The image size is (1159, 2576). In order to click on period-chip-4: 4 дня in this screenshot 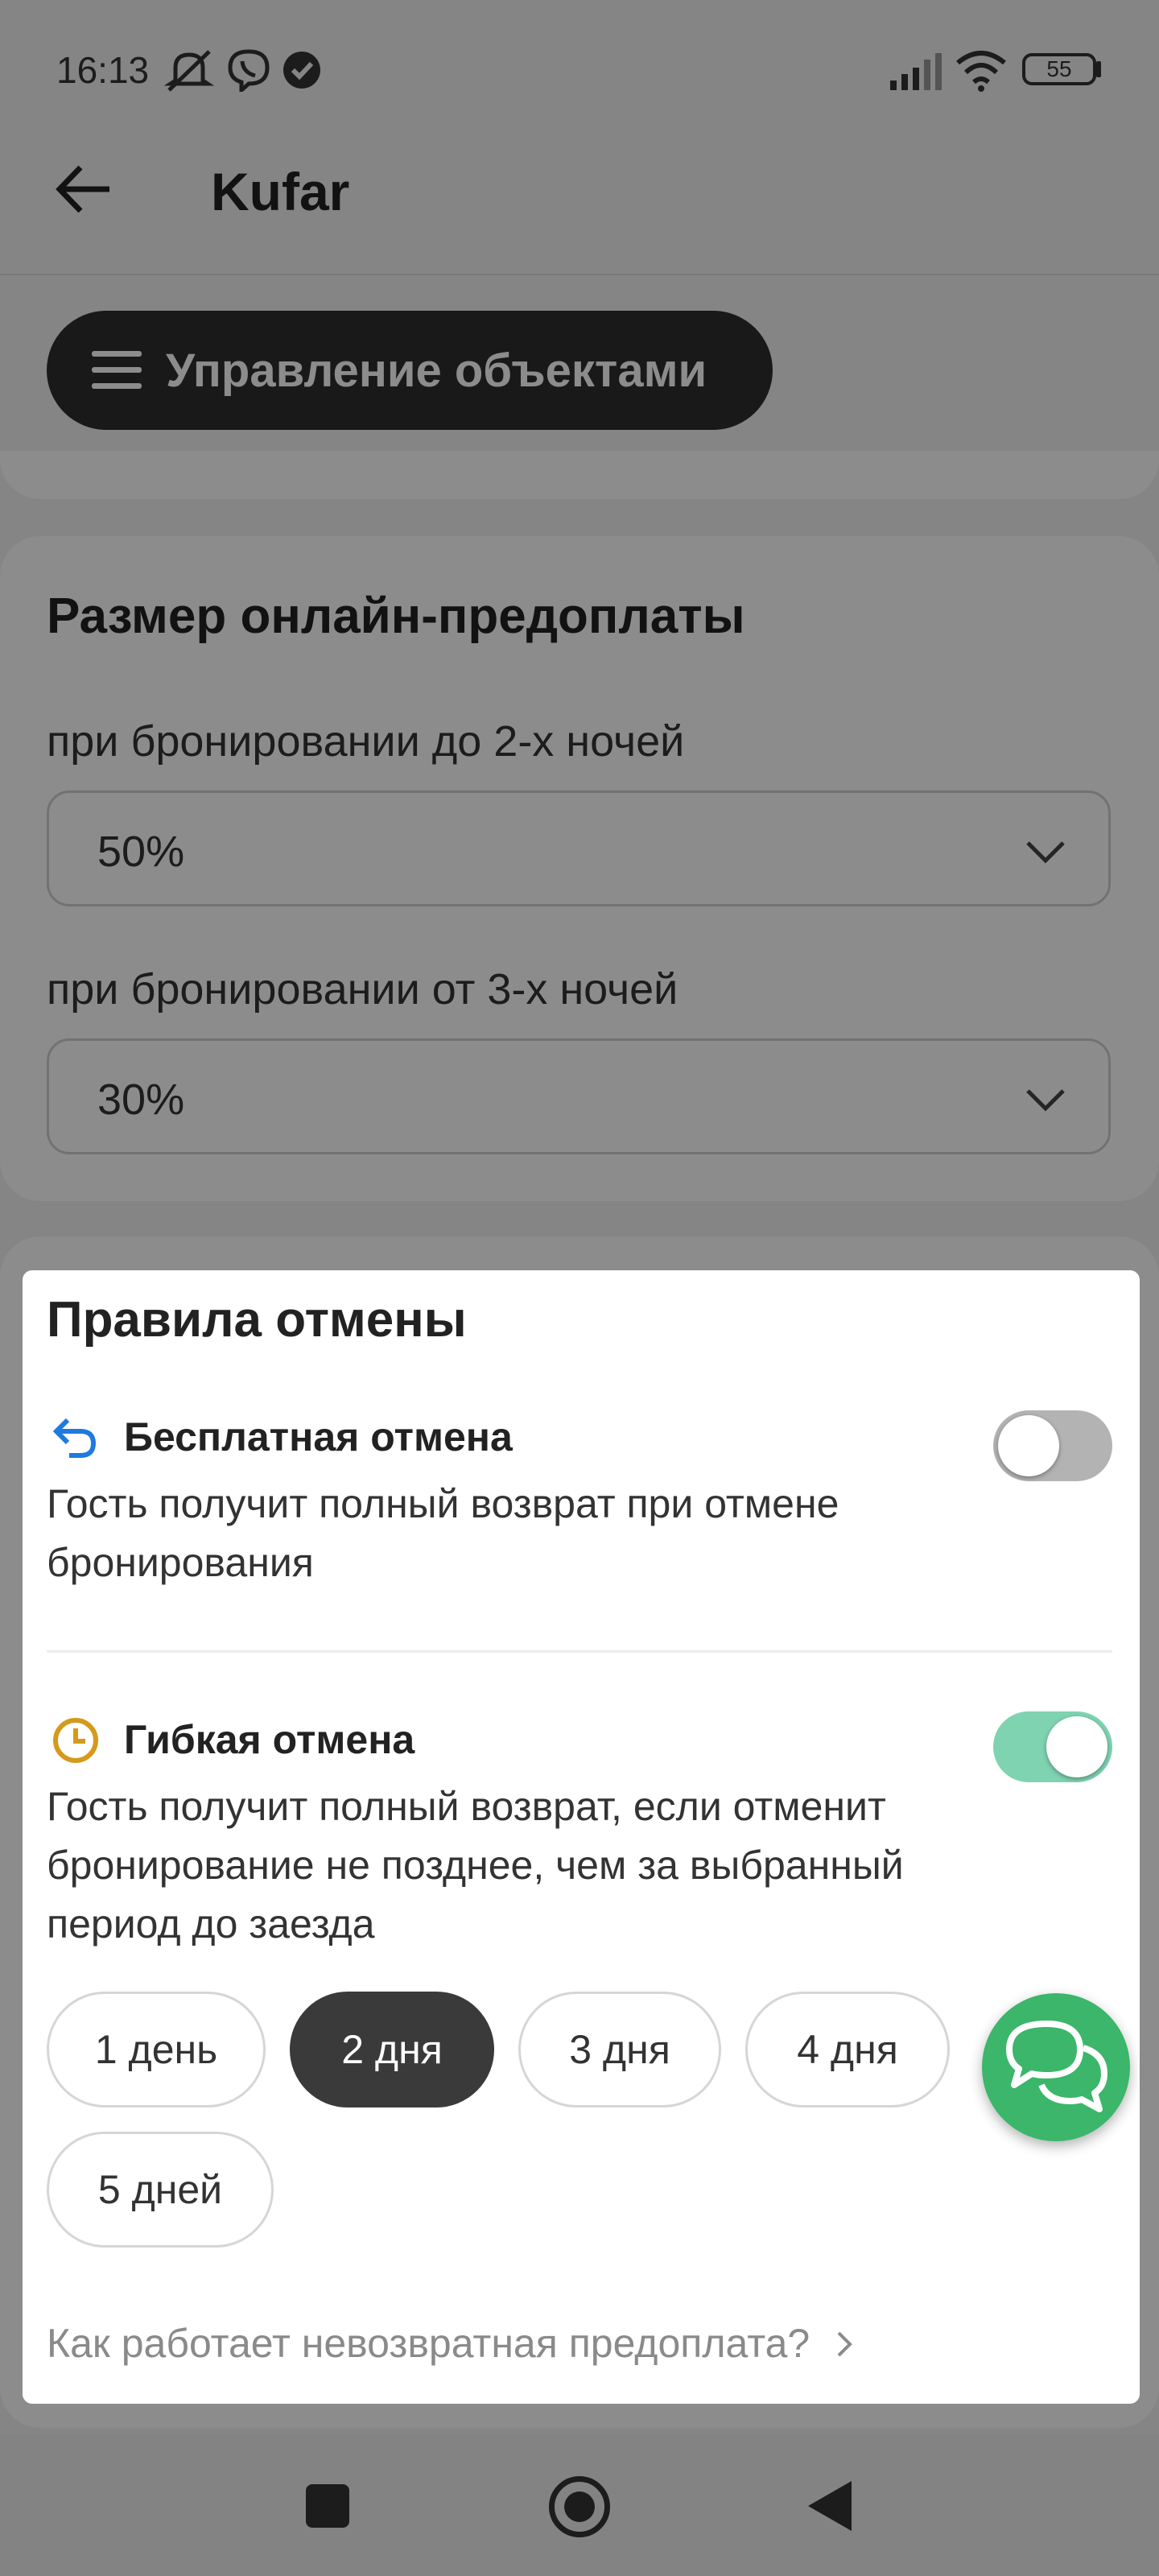, I will do `click(847, 2049)`.